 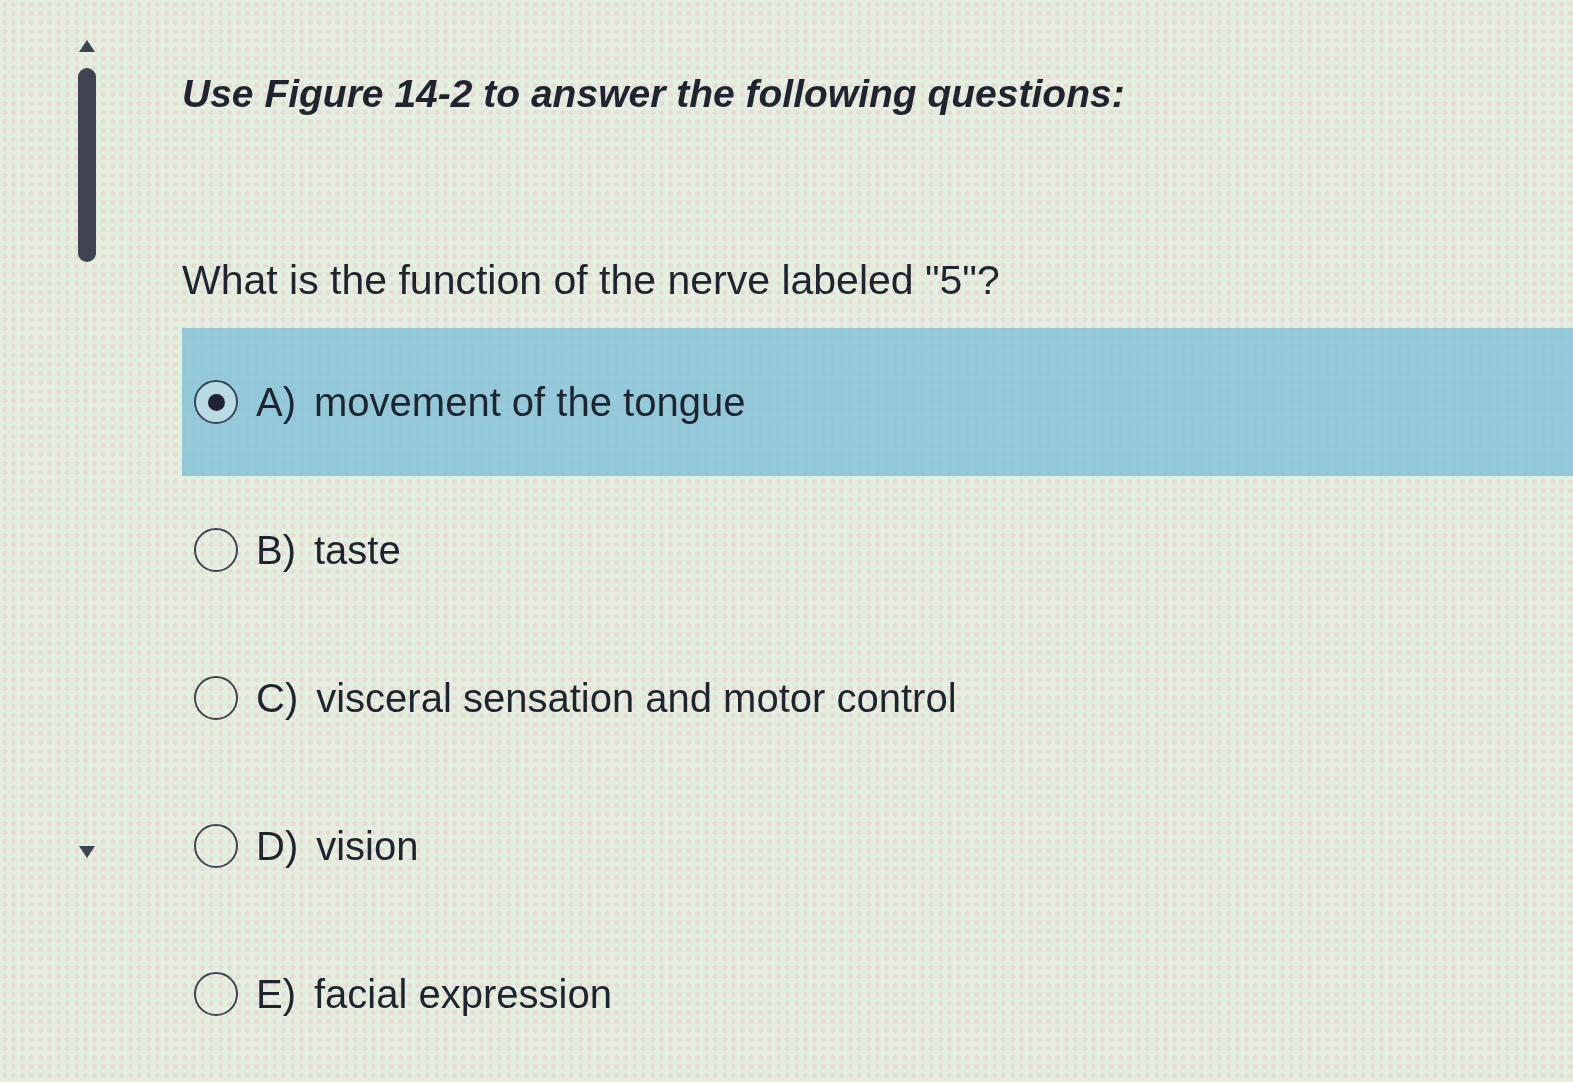 What do you see at coordinates (277, 846) in the screenshot?
I see `option-letter: D)` at bounding box center [277, 846].